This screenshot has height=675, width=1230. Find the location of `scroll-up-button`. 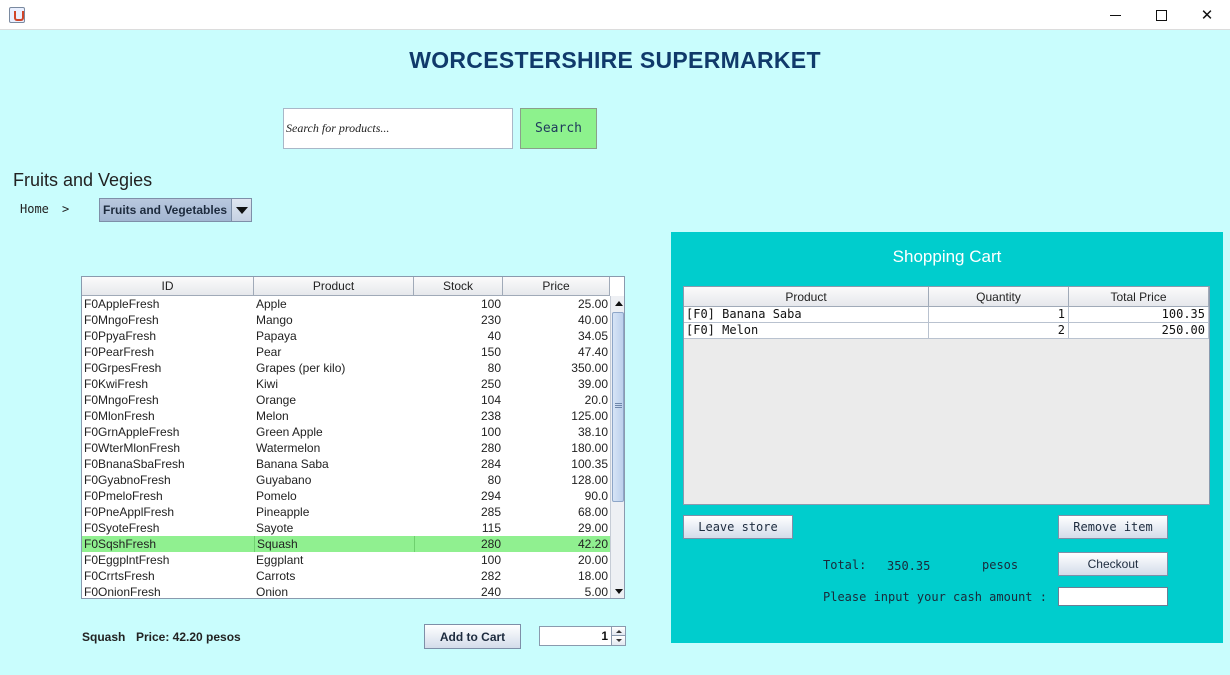

scroll-up-button is located at coordinates (617, 303).